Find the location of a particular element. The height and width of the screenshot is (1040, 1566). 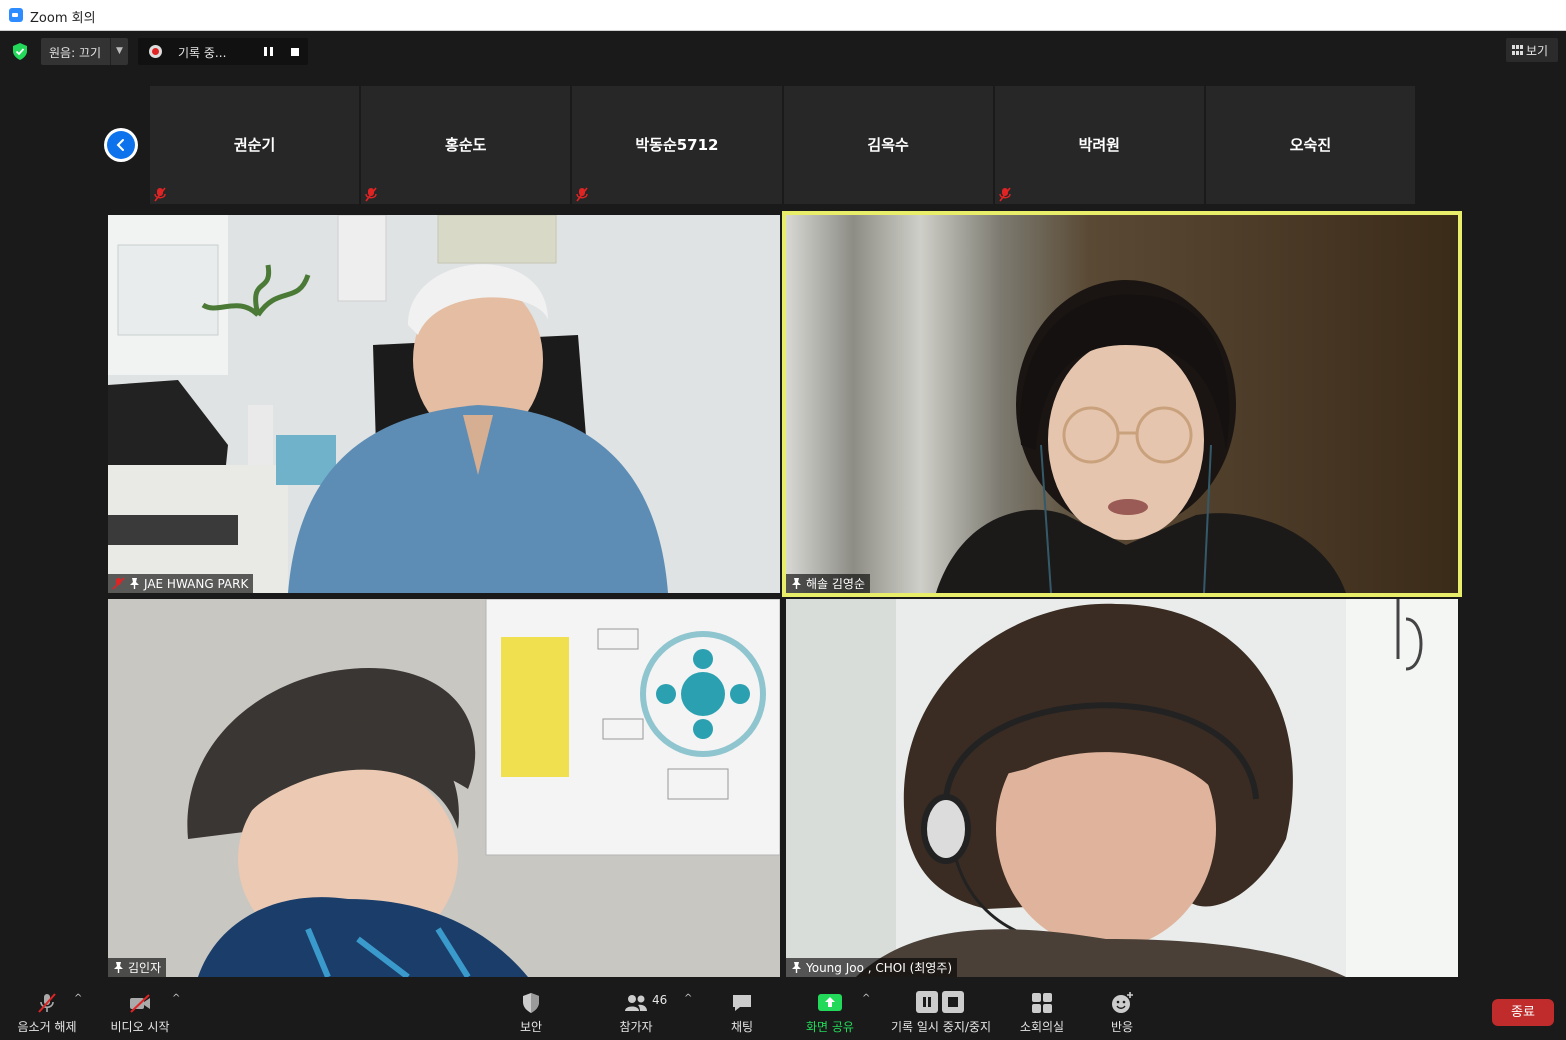

reactions-button: 반응 is located at coordinates (1122, 1009).